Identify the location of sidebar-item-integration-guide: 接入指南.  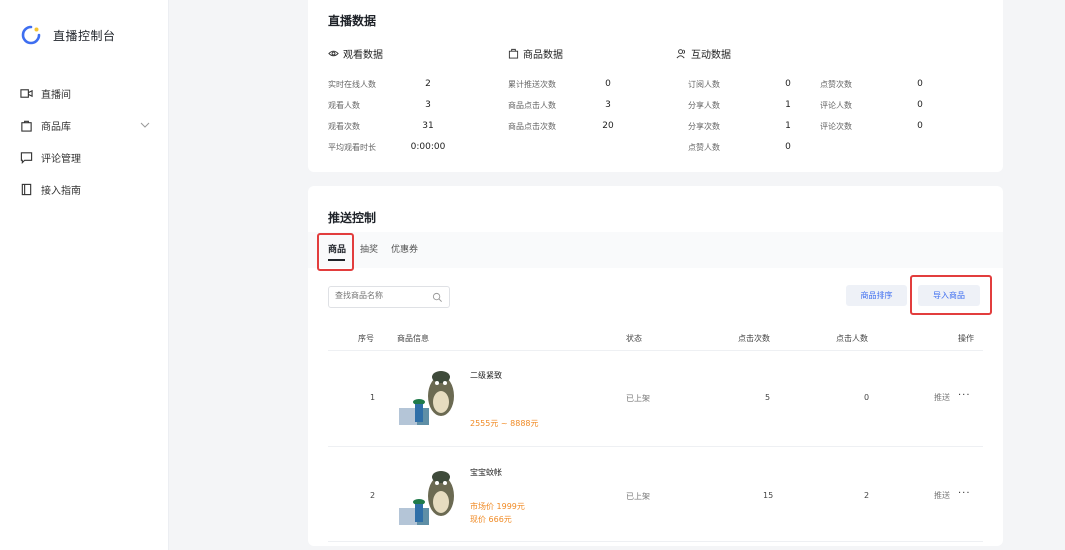
(85, 189).